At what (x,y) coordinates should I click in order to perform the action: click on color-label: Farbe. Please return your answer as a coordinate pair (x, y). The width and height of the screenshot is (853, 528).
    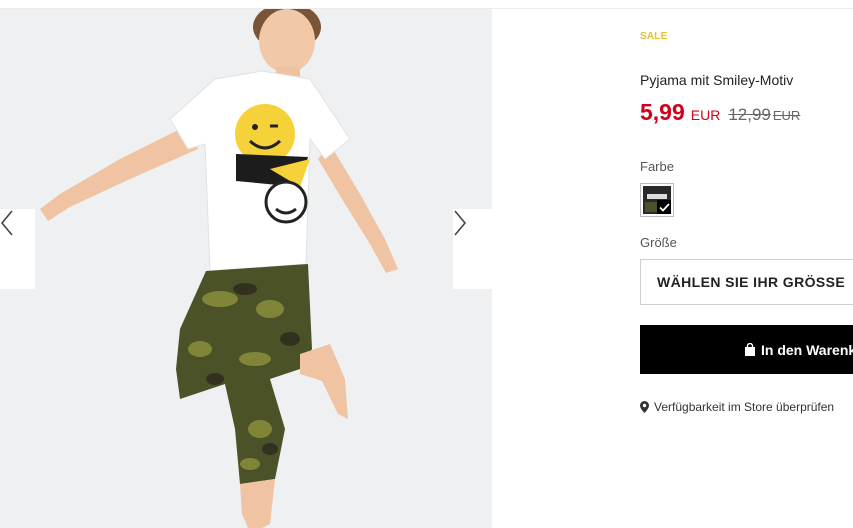
    Looking at the image, I should click on (657, 166).